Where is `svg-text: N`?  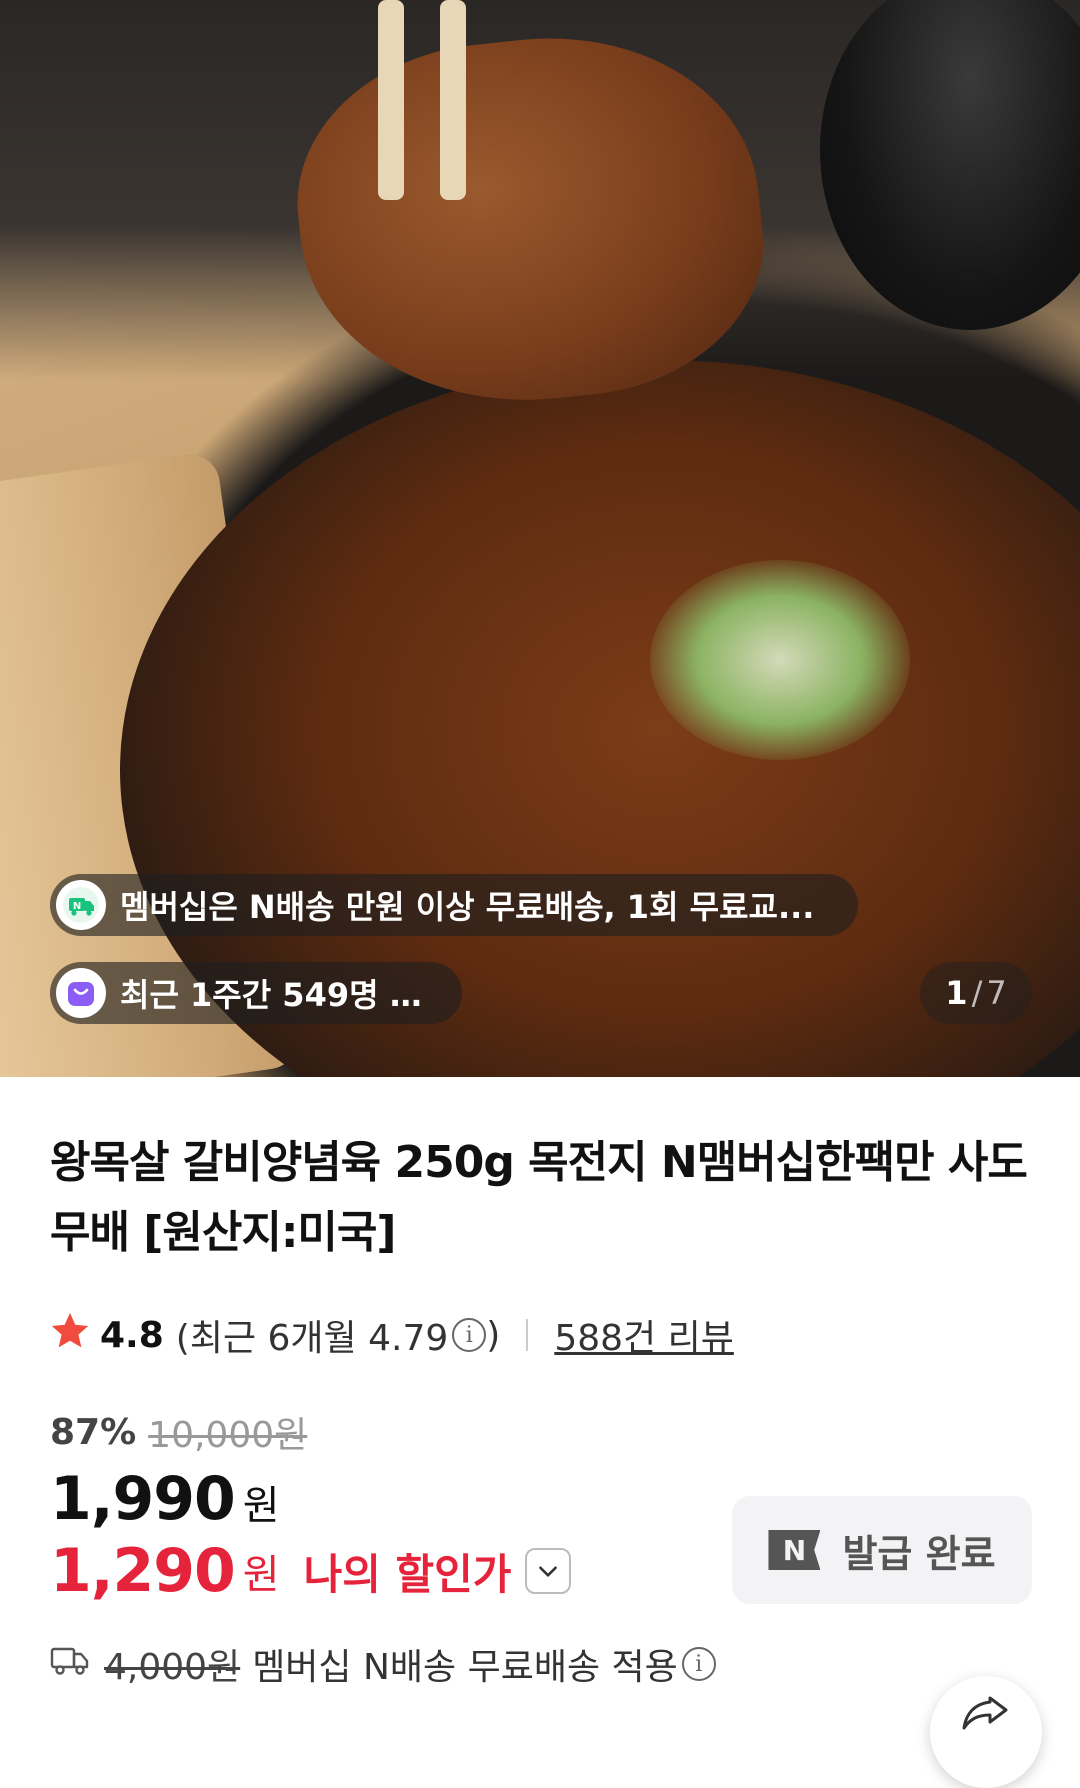 svg-text: N is located at coordinates (77, 906).